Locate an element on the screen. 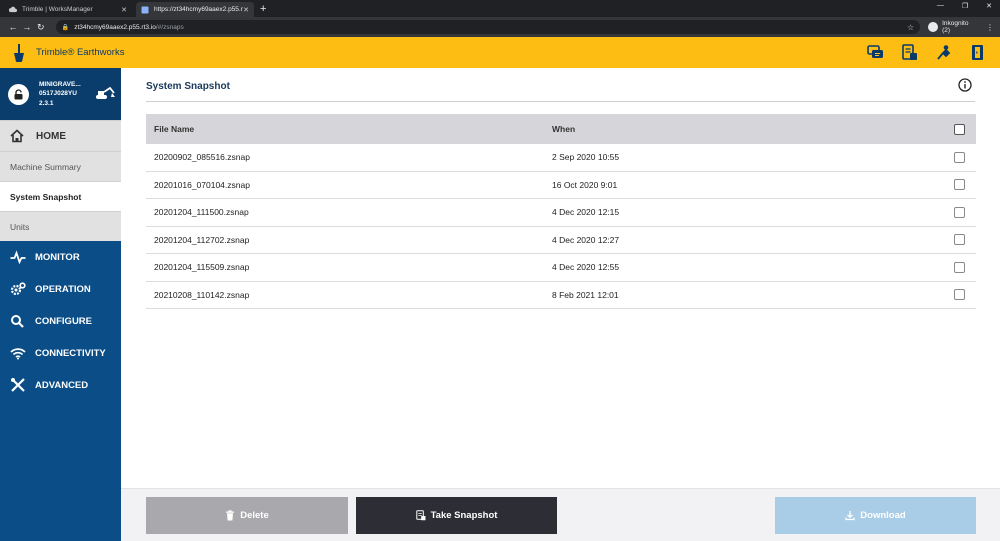 This screenshot has width=1000, height=541. profile-label: Inkognito (2) is located at coordinates (955, 27).